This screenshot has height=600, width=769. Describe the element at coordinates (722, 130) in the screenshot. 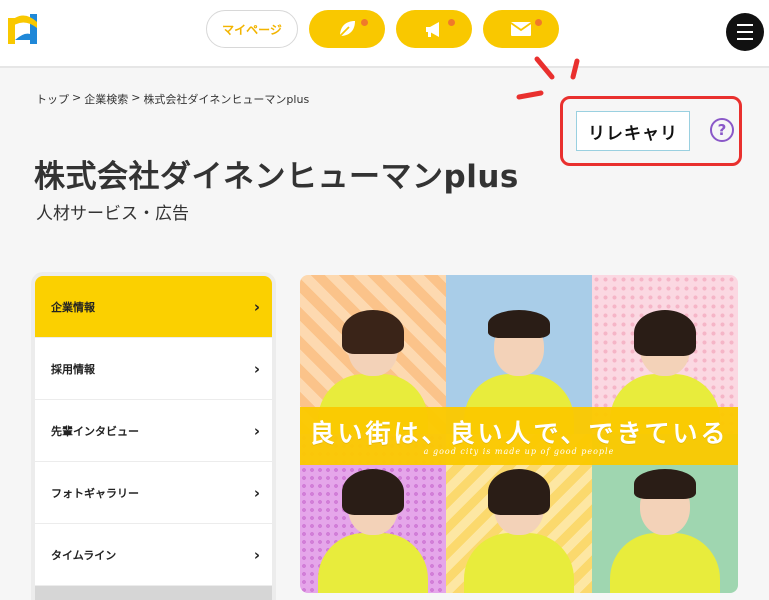

I see `help-icon: ?` at that location.